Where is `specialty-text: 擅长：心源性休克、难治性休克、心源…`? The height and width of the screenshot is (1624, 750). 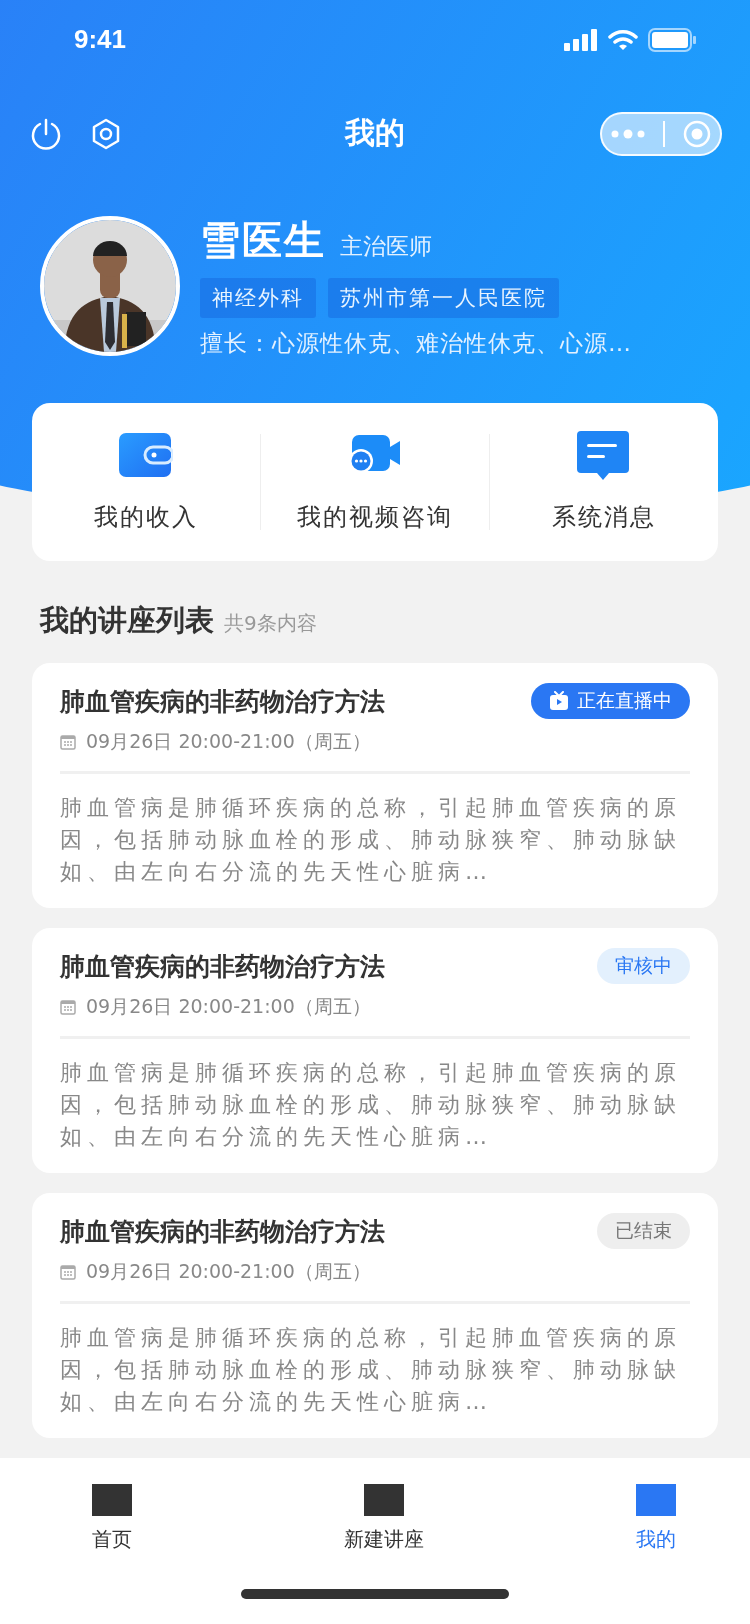 specialty-text: 擅长：心源性休克、难治性休克、心源… is located at coordinates (416, 344).